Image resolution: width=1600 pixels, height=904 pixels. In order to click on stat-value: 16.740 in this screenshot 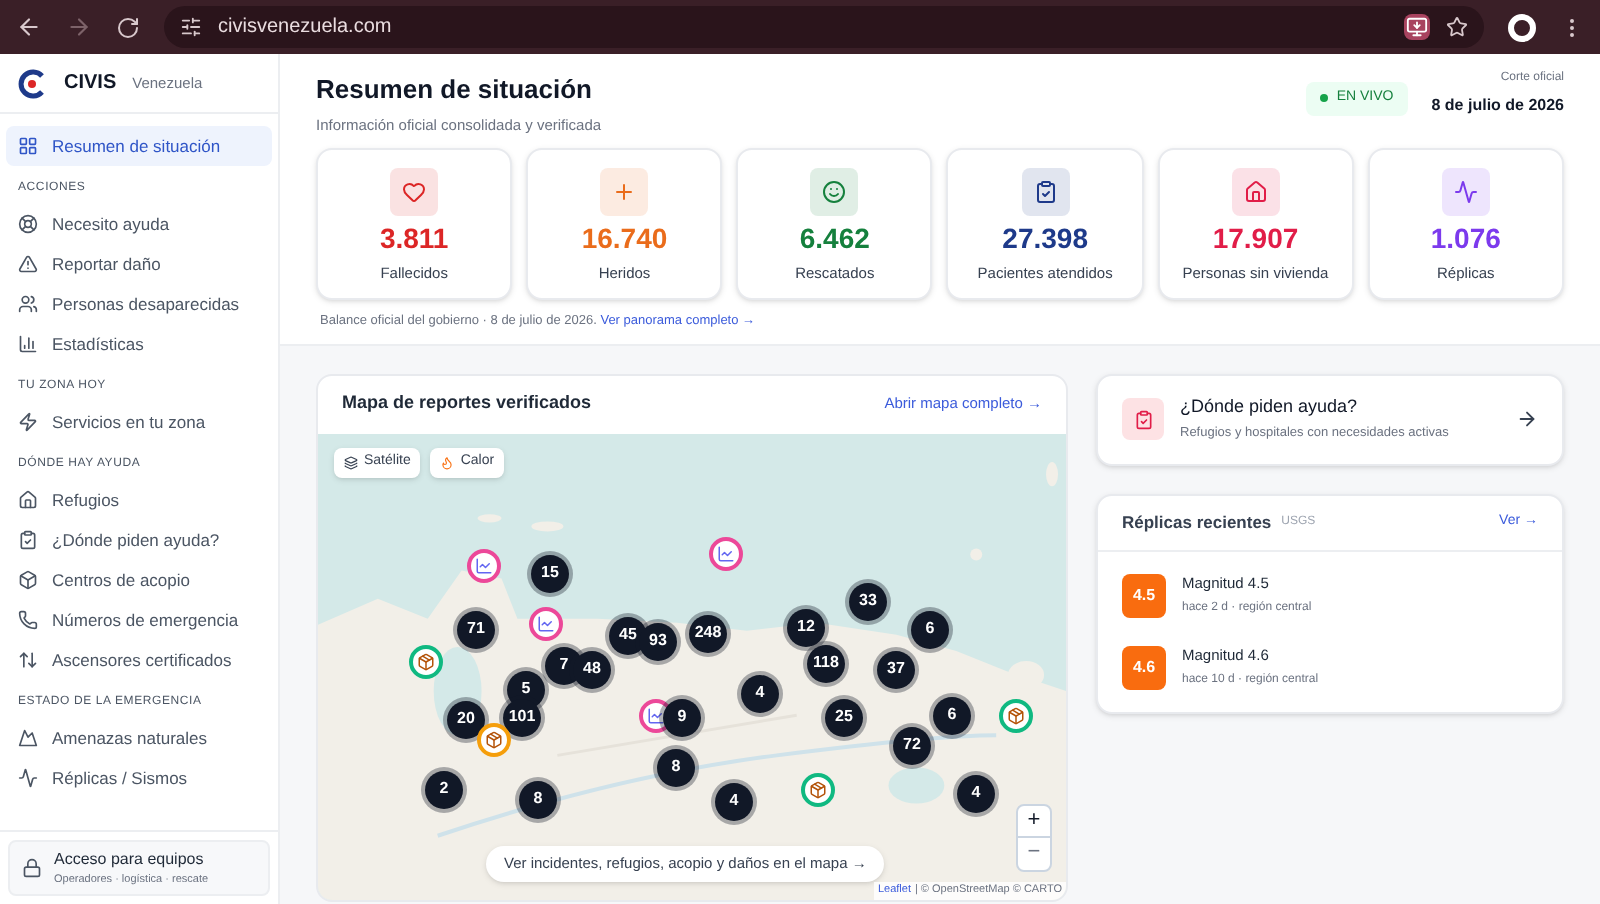, I will do `click(624, 237)`.